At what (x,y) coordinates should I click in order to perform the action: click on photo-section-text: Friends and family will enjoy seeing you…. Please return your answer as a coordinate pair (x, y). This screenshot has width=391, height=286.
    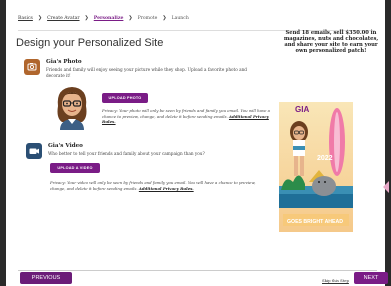
    Looking at the image, I should click on (146, 72).